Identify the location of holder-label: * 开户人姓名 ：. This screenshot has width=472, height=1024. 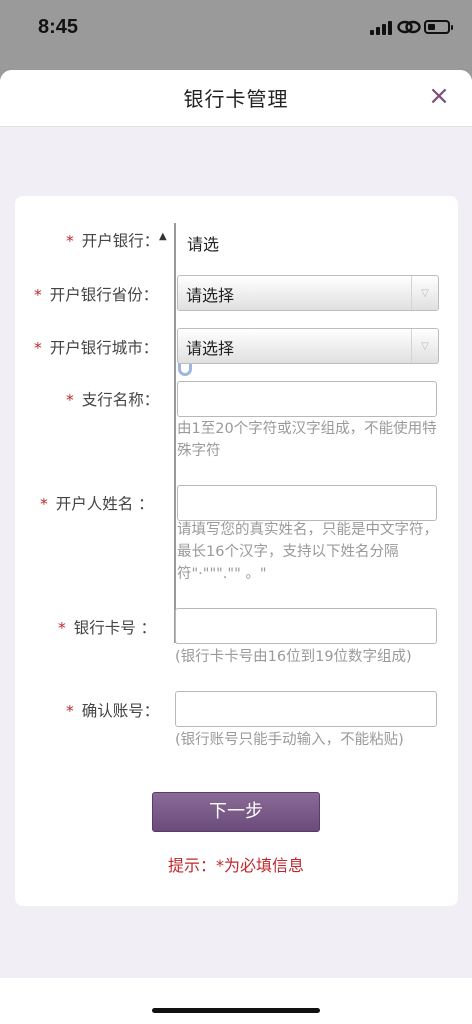
(97, 503).